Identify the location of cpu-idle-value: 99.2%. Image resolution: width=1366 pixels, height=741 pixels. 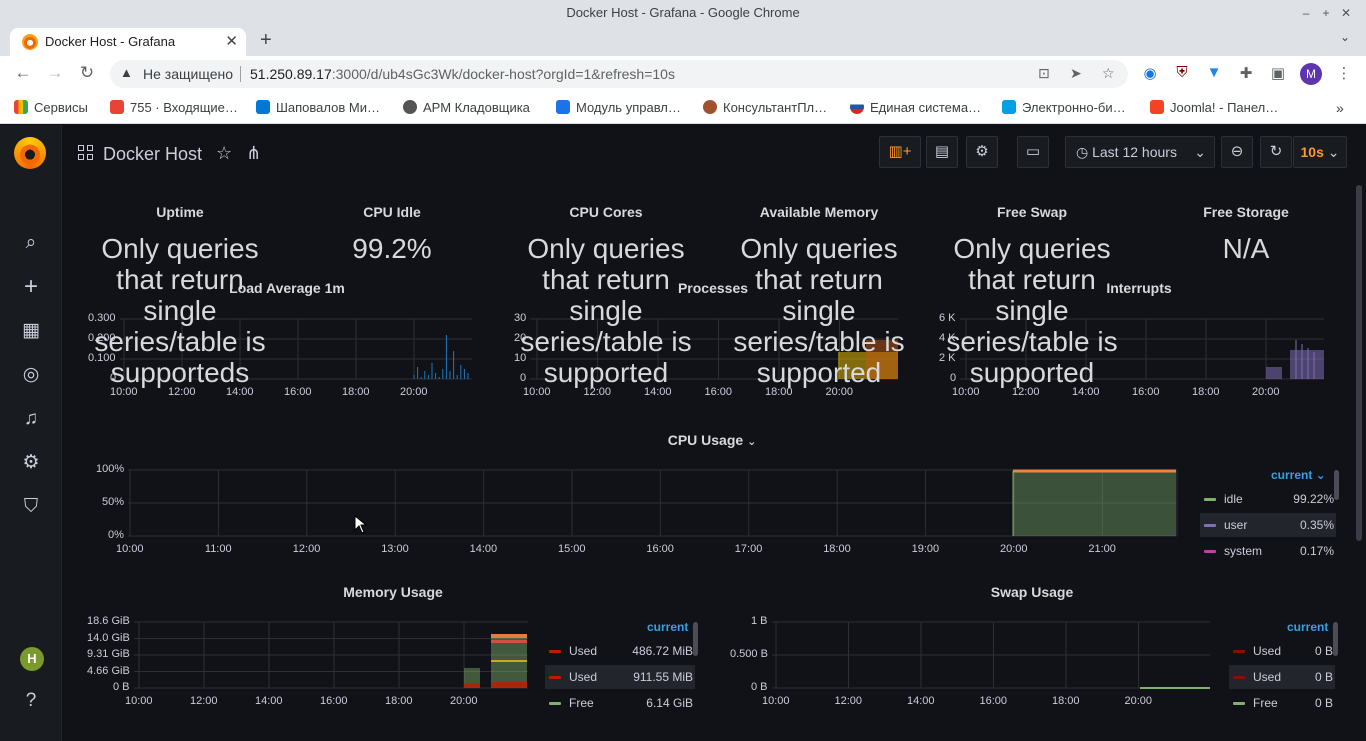
(392, 248).